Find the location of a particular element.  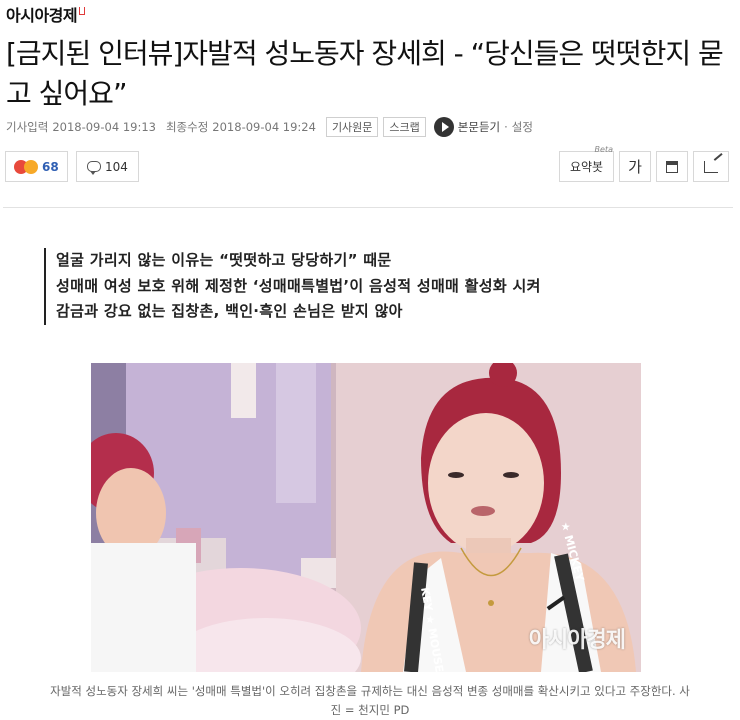

photo-watermark: 아시아경제 is located at coordinates (577, 640).